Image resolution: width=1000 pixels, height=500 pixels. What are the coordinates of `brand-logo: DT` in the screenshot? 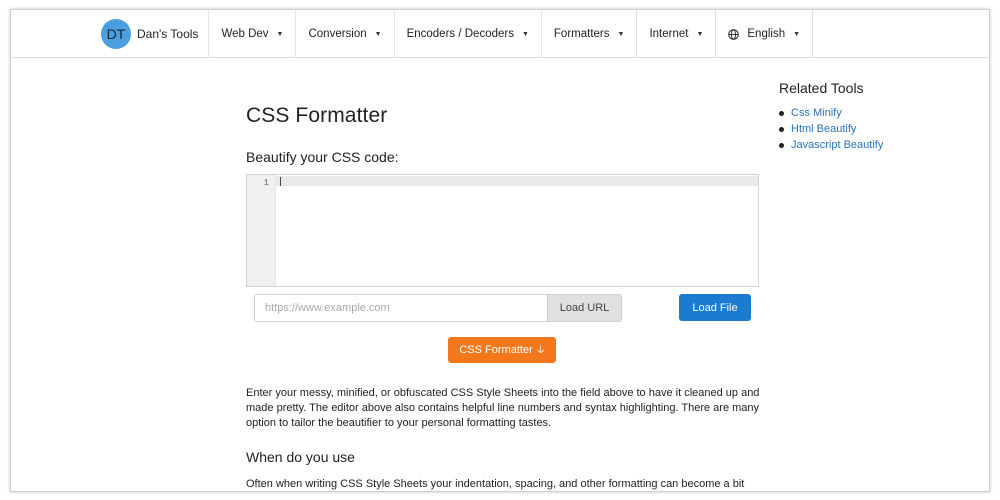 It's located at (116, 34).